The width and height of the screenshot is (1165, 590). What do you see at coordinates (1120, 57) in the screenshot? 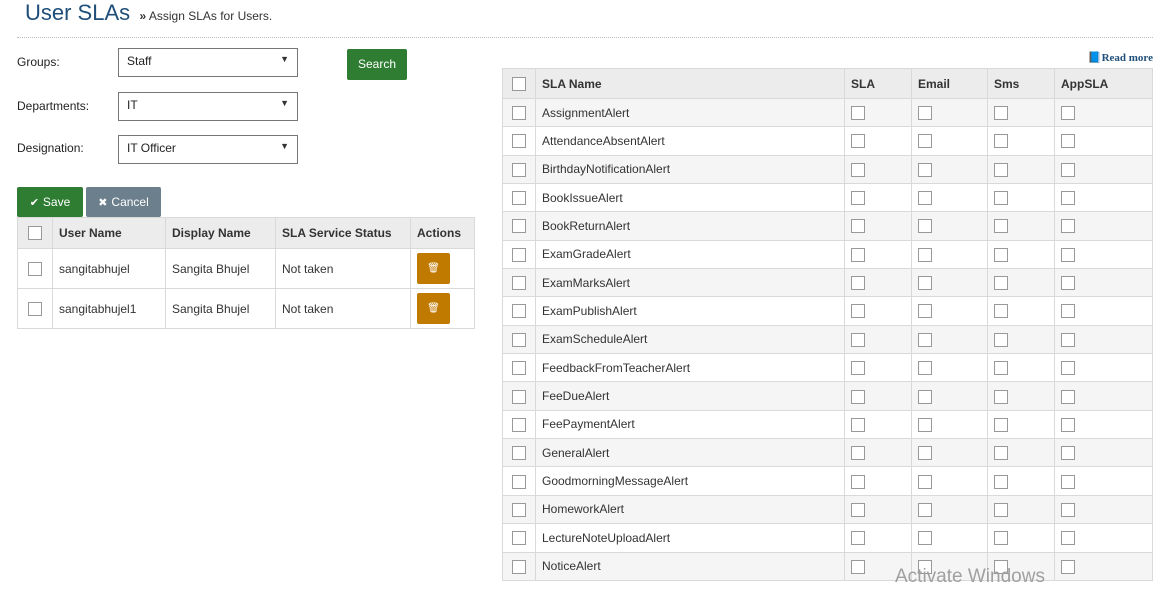
I see `read-more-link: 📘Read more` at bounding box center [1120, 57].